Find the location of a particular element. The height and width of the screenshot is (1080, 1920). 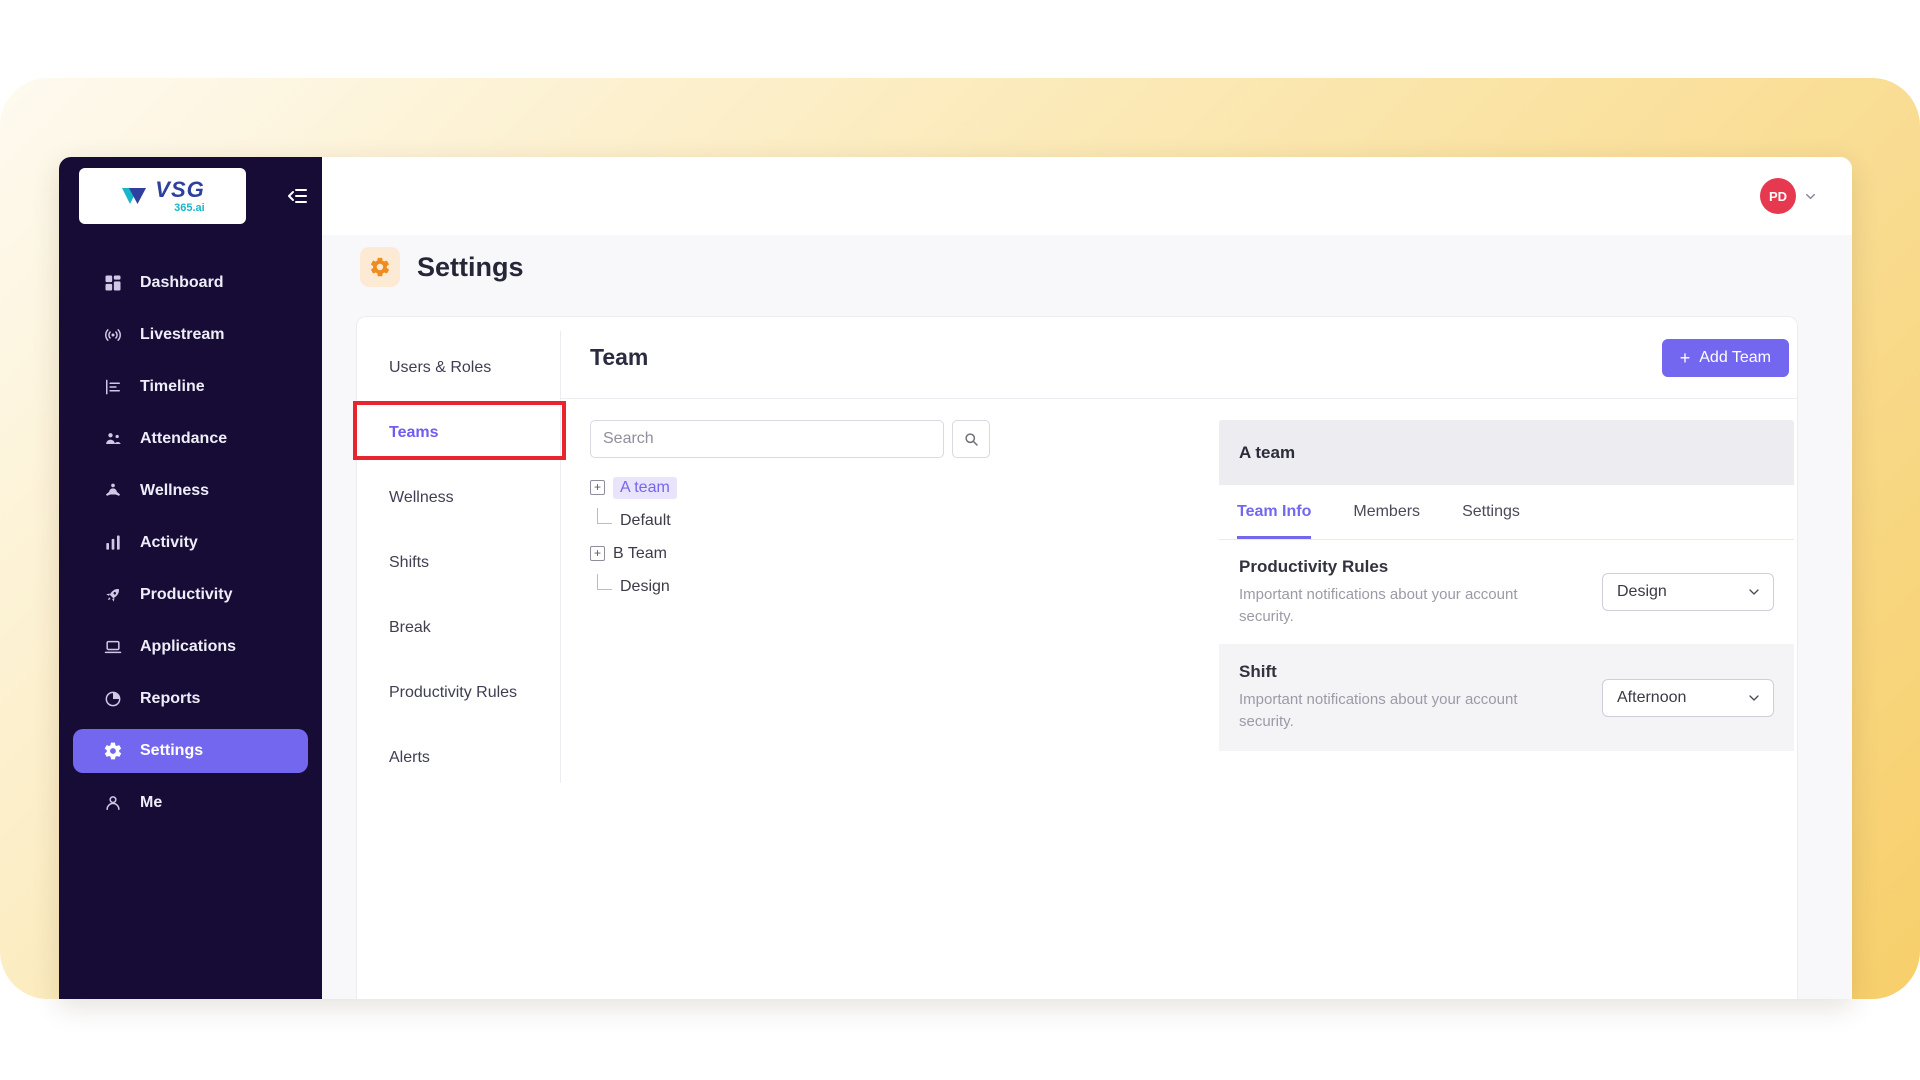

settings-gear-icon is located at coordinates (113, 751).